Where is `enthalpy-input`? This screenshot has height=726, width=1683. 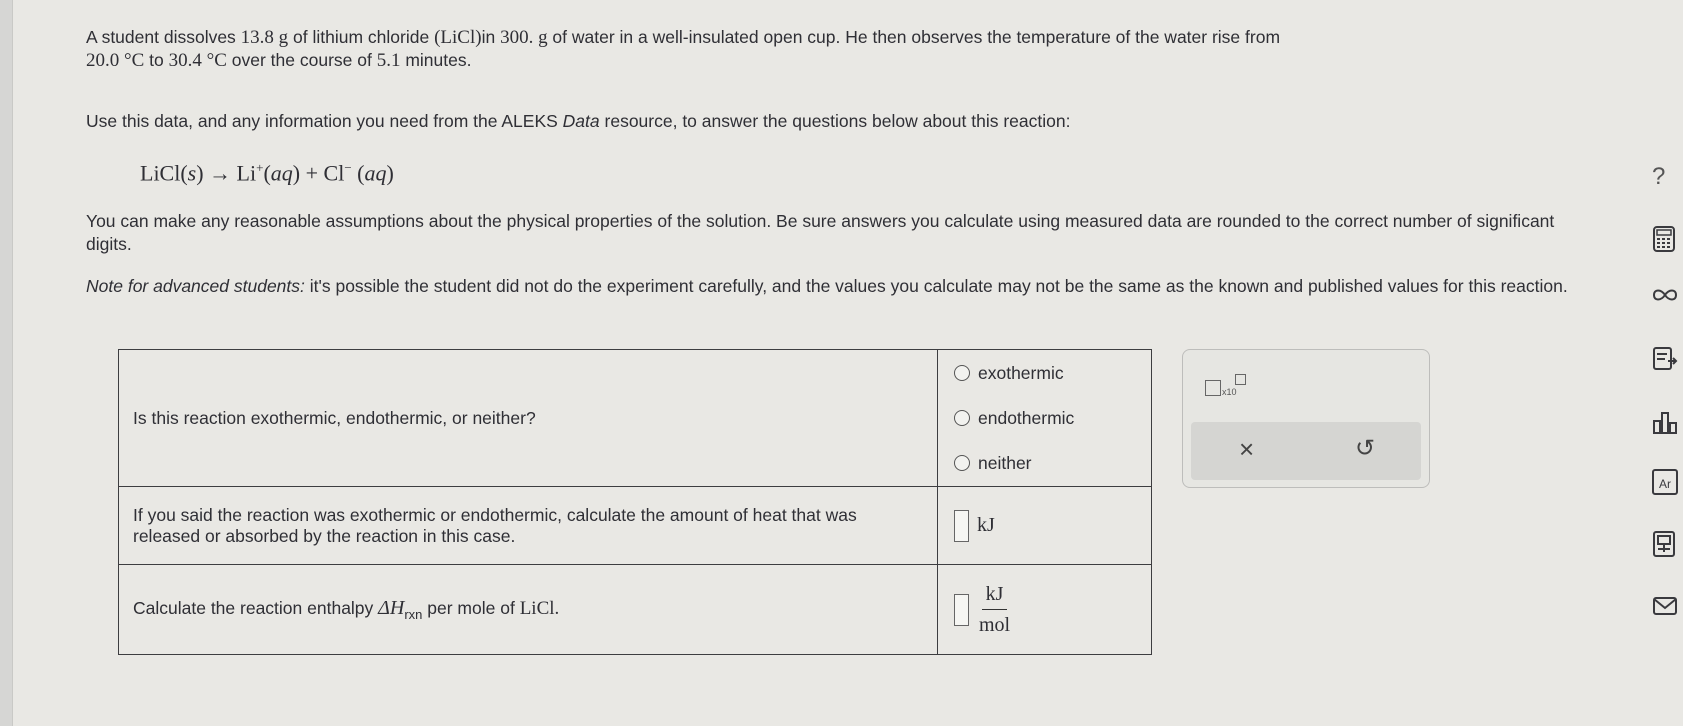 enthalpy-input is located at coordinates (961, 609).